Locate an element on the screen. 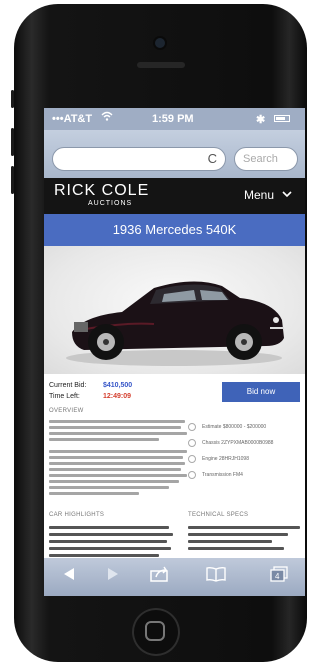  browser-toolbar: 4 is located at coordinates (174, 577).